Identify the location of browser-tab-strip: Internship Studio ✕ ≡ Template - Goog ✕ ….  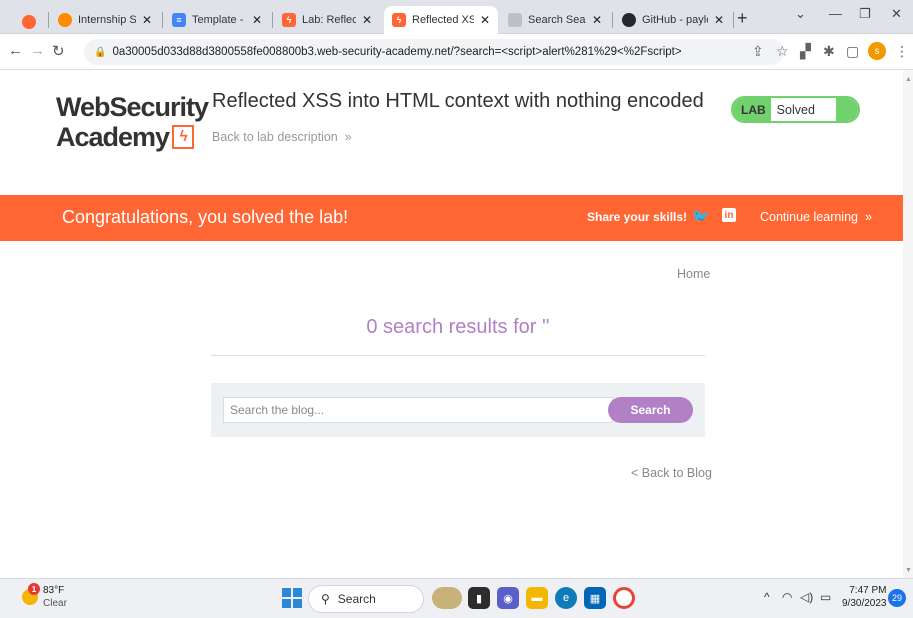
(456, 17).